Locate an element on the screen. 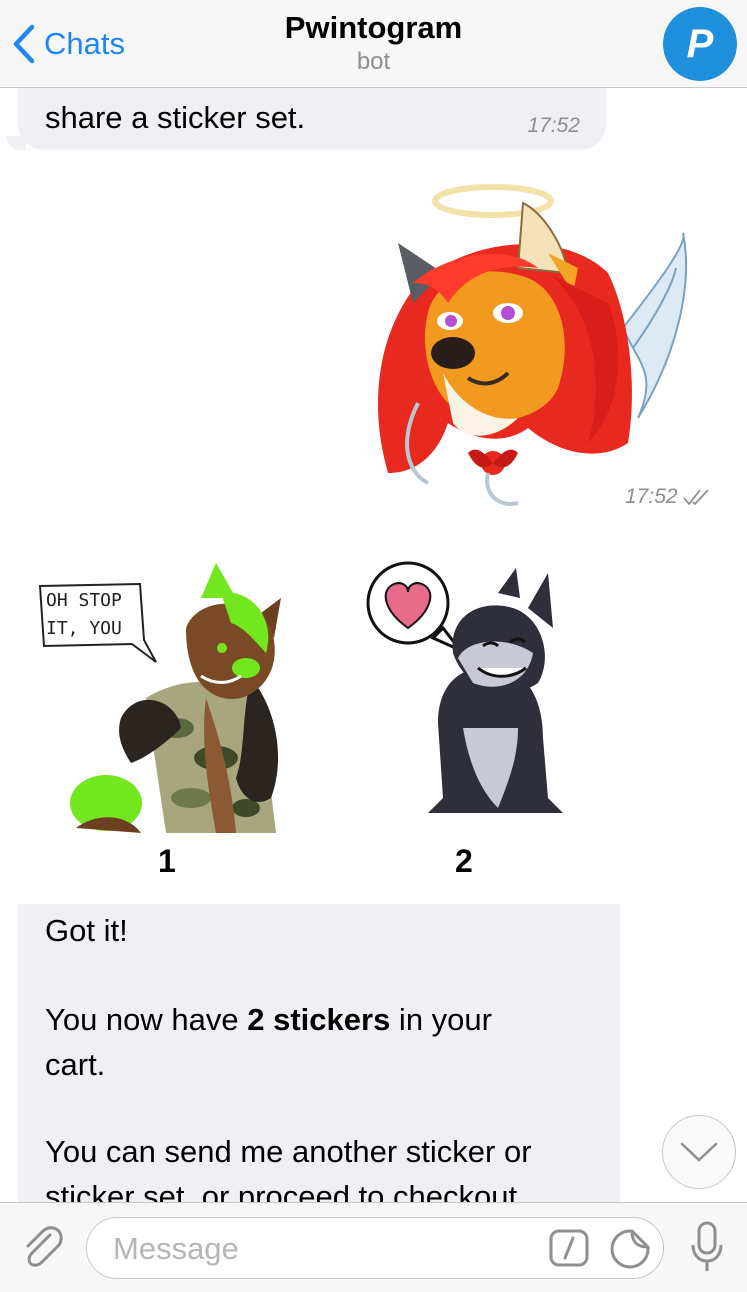 This screenshot has width=747, height=1292. double-check-icon is located at coordinates (695, 497).